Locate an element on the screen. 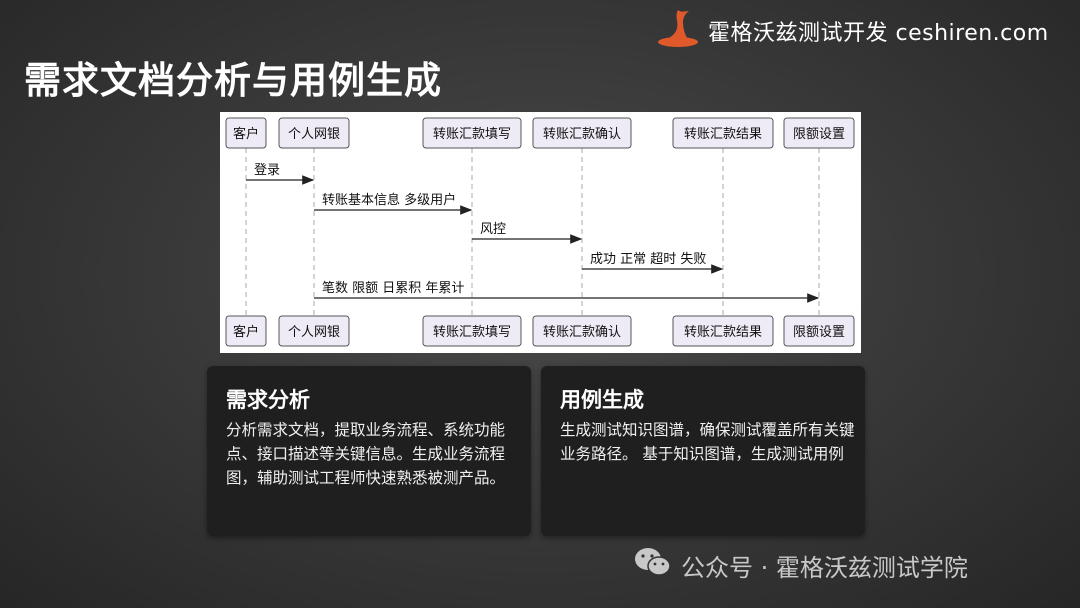 Image resolution: width=1080 pixels, height=608 pixels. footer-watermark: 公众号 · 霍格沃兹测试学院 is located at coordinates (800, 565).